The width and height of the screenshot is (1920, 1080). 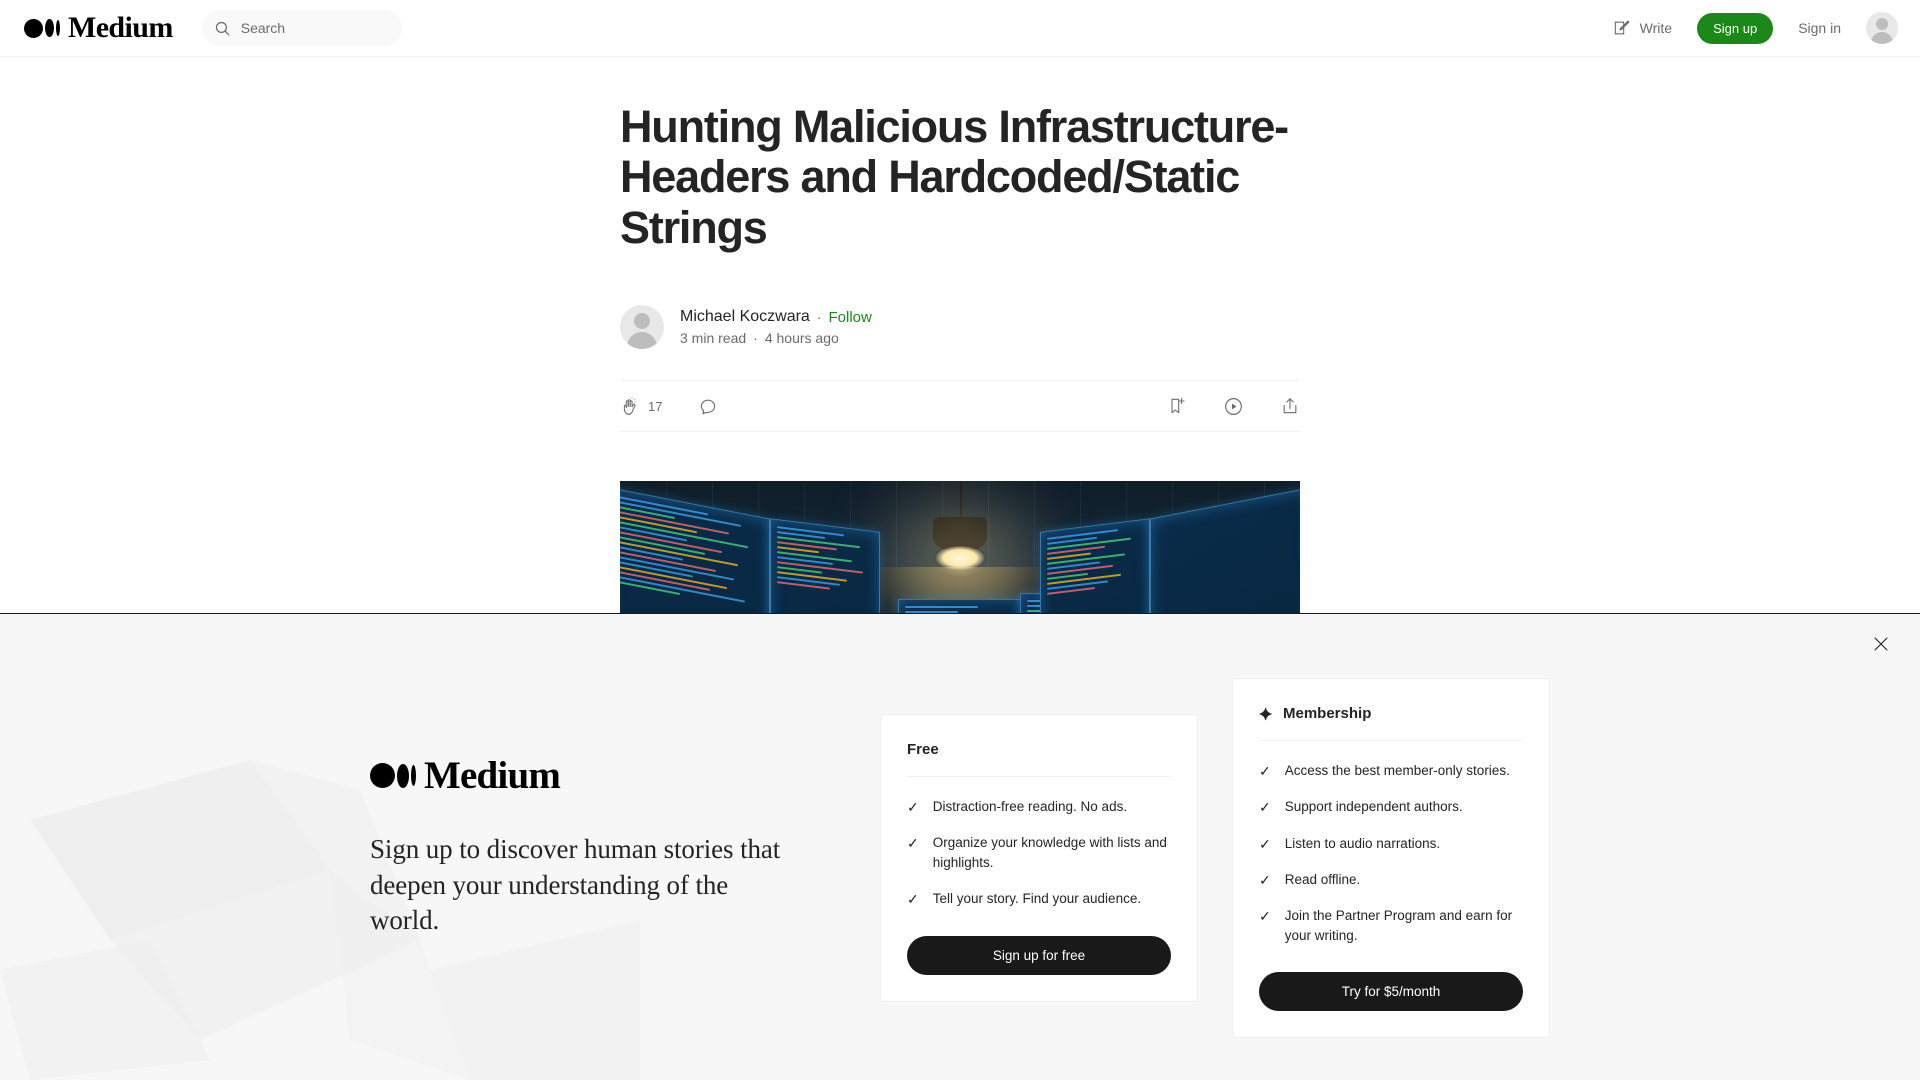 I want to click on membership-label: Membership, so click(x=1327, y=713).